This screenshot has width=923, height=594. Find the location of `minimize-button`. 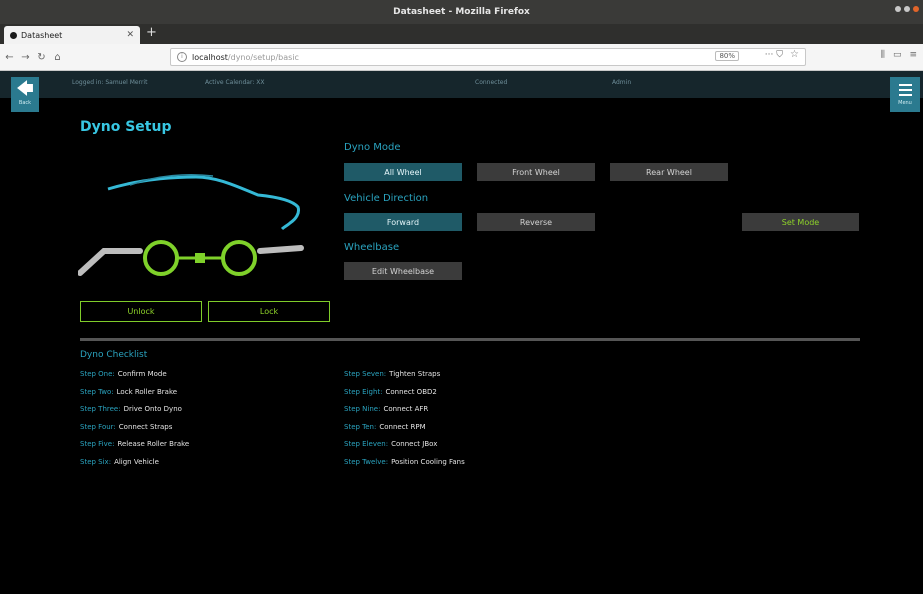

minimize-button is located at coordinates (898, 9).